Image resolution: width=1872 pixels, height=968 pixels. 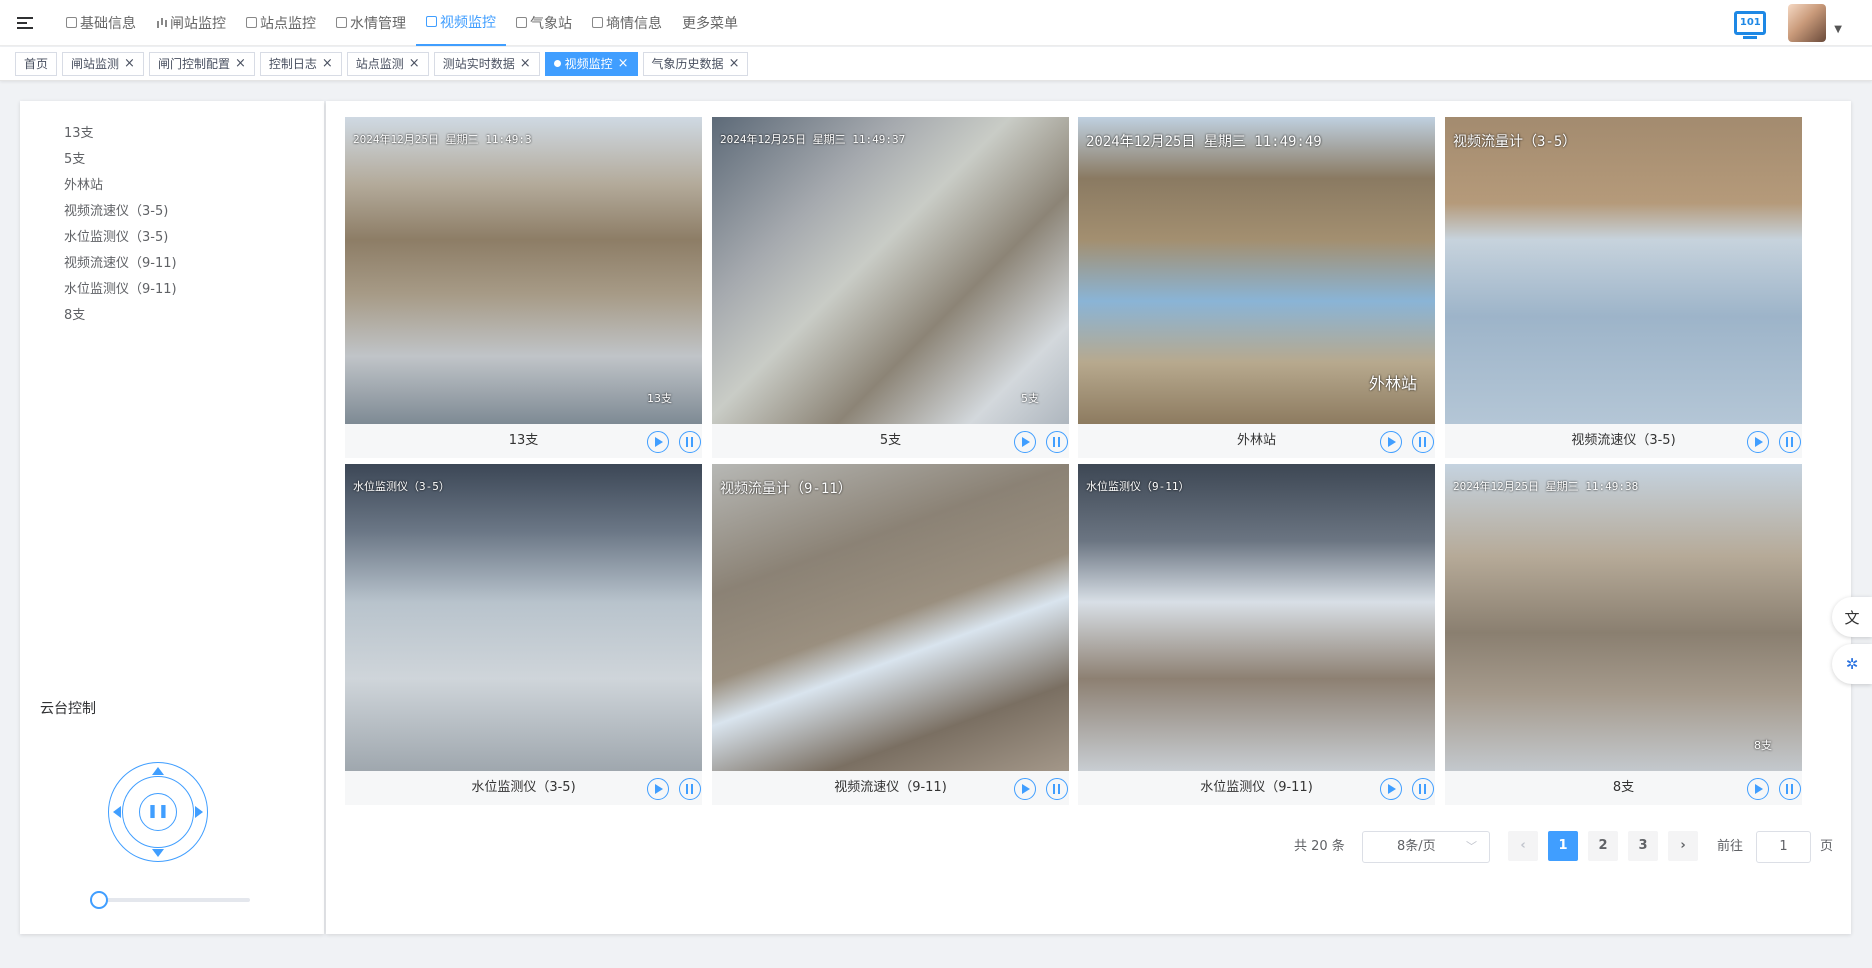 What do you see at coordinates (120, 316) in the screenshot?
I see `tree-item-8: 8支` at bounding box center [120, 316].